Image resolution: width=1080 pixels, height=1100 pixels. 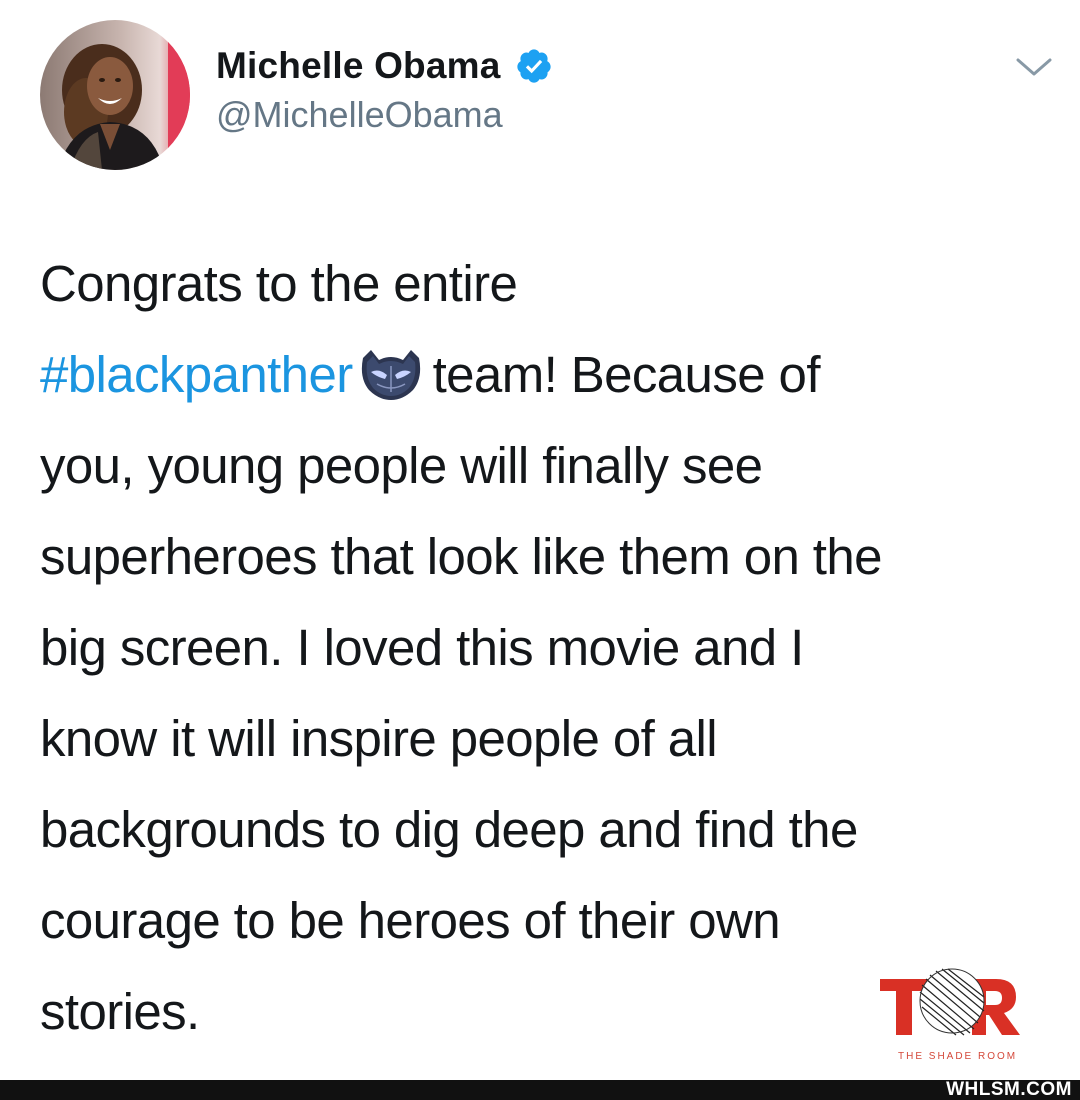 What do you see at coordinates (410, 920) in the screenshot?
I see `tweet-line: courage to be heroes of their own` at bounding box center [410, 920].